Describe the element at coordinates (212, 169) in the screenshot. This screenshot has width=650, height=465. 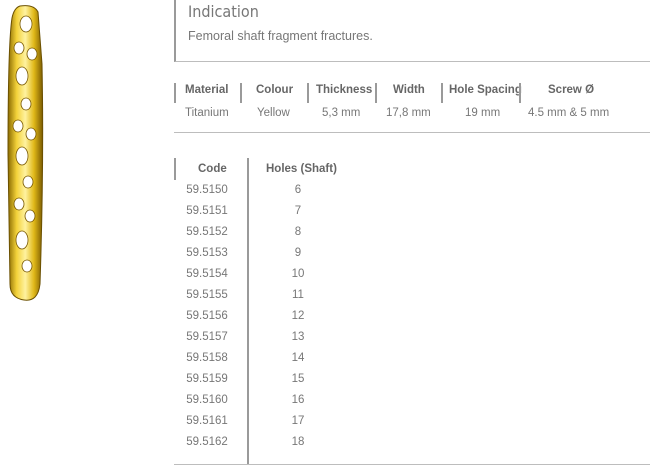
I see `code-column-header: Code` at that location.